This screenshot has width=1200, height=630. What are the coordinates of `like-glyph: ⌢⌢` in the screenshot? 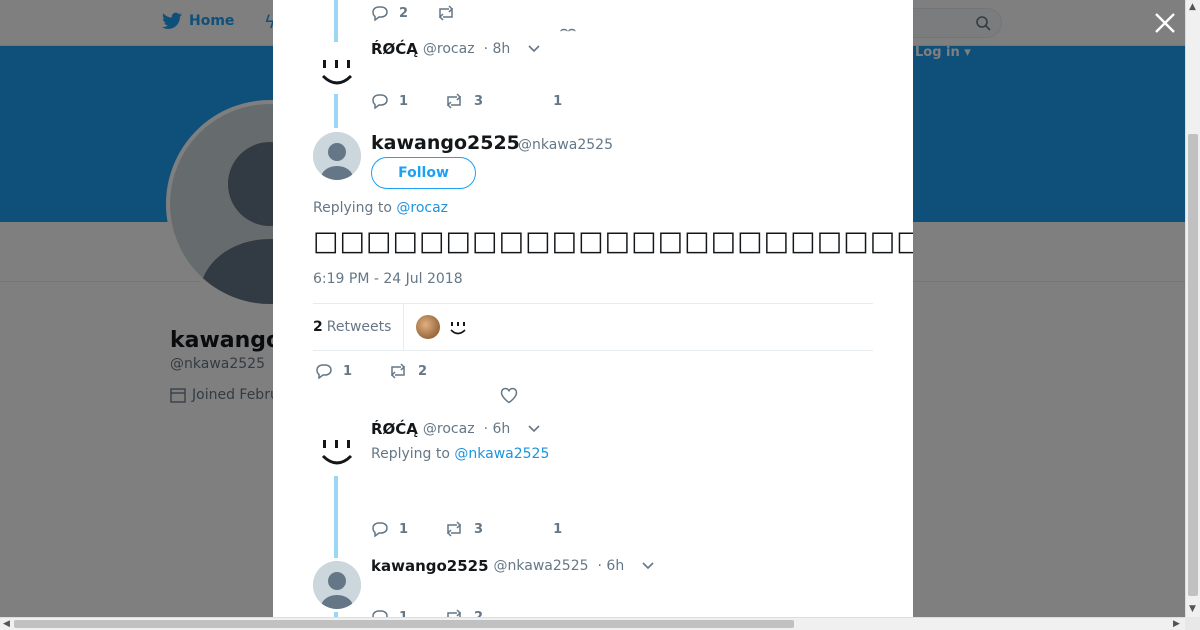 It's located at (568, 29).